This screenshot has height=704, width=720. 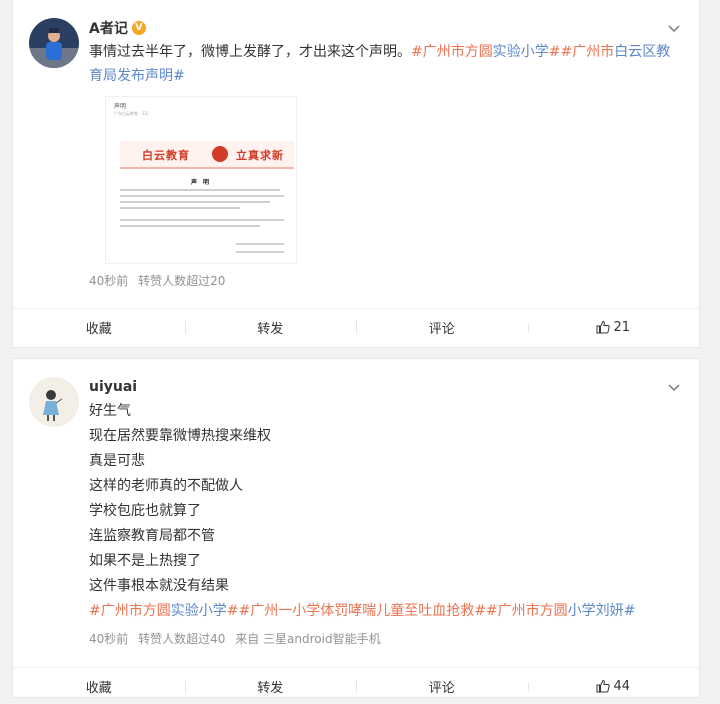 I want to click on image-heading: 声 明, so click(x=201, y=182).